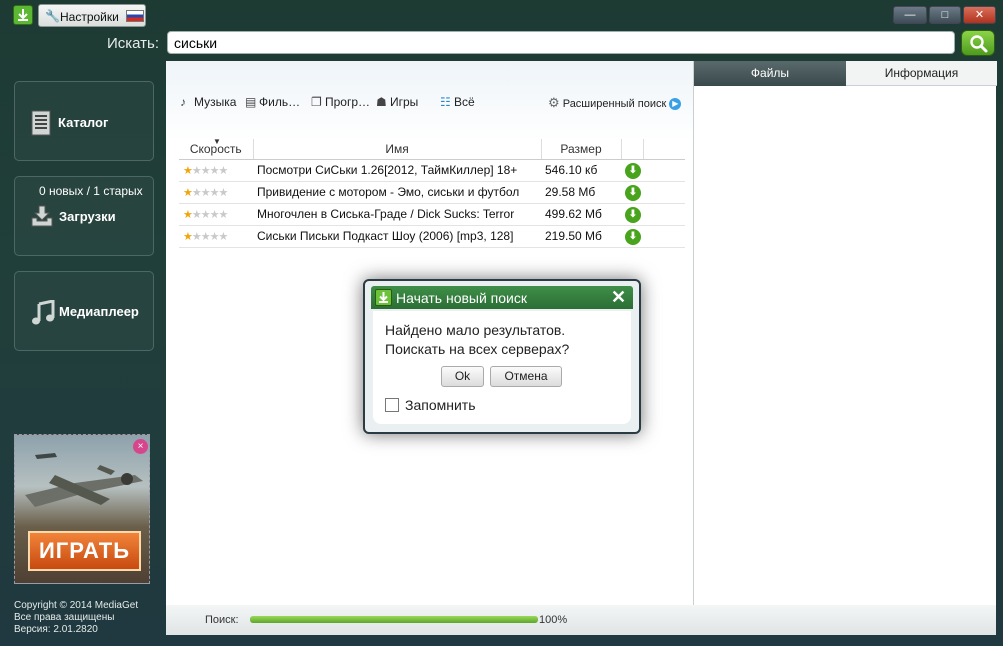 The height and width of the screenshot is (646, 1003). I want to click on sidebar-item-mediaplayer: Медиаплеер, so click(84, 311).